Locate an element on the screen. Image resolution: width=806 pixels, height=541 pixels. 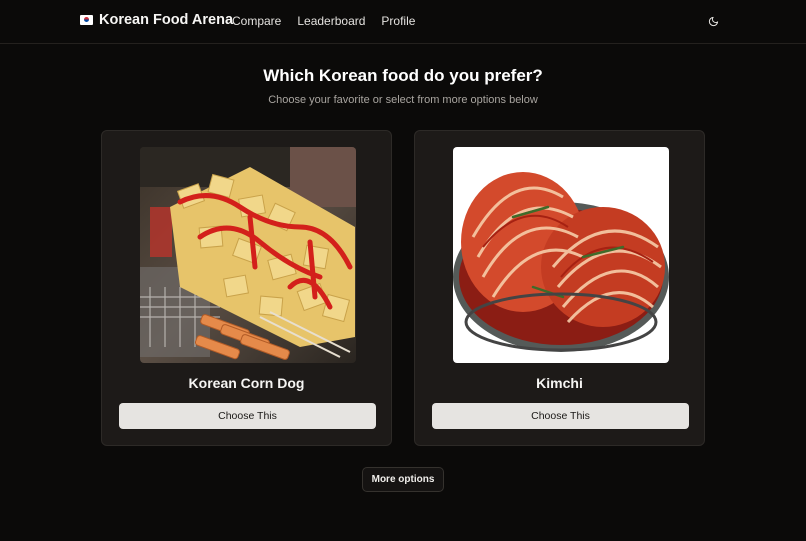
choose-corn-dog-button: Choose This is located at coordinates (247, 416).